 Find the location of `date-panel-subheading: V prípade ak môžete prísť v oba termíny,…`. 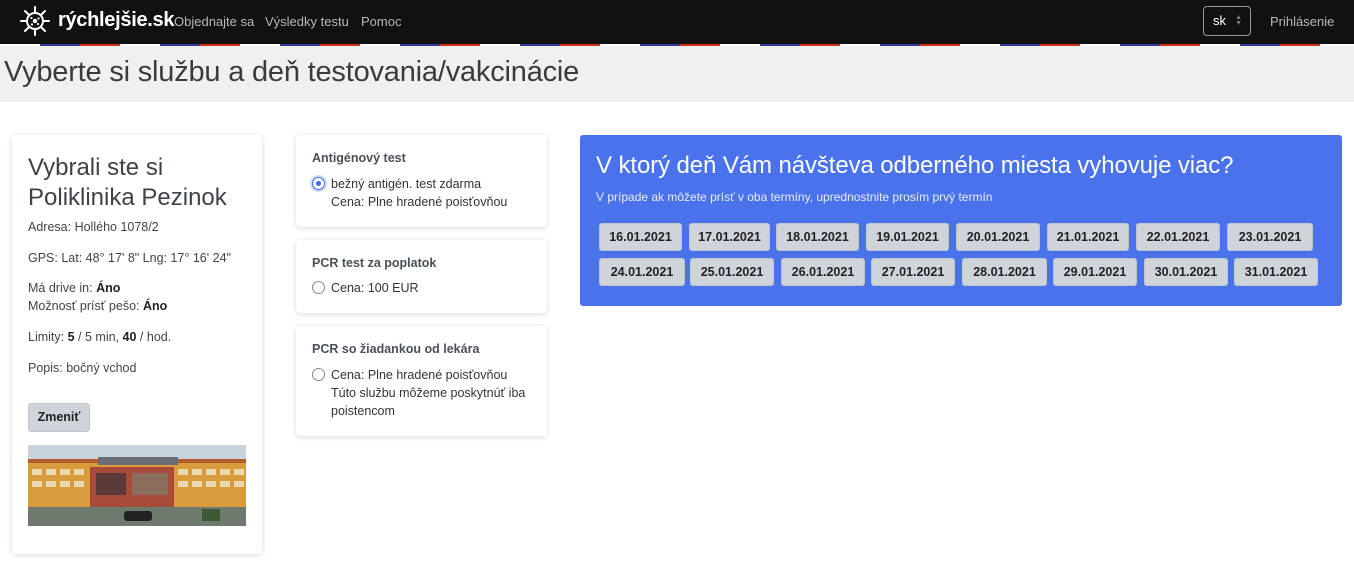

date-panel-subheading: V prípade ak môžete prísť v oba termíny,… is located at coordinates (794, 197).